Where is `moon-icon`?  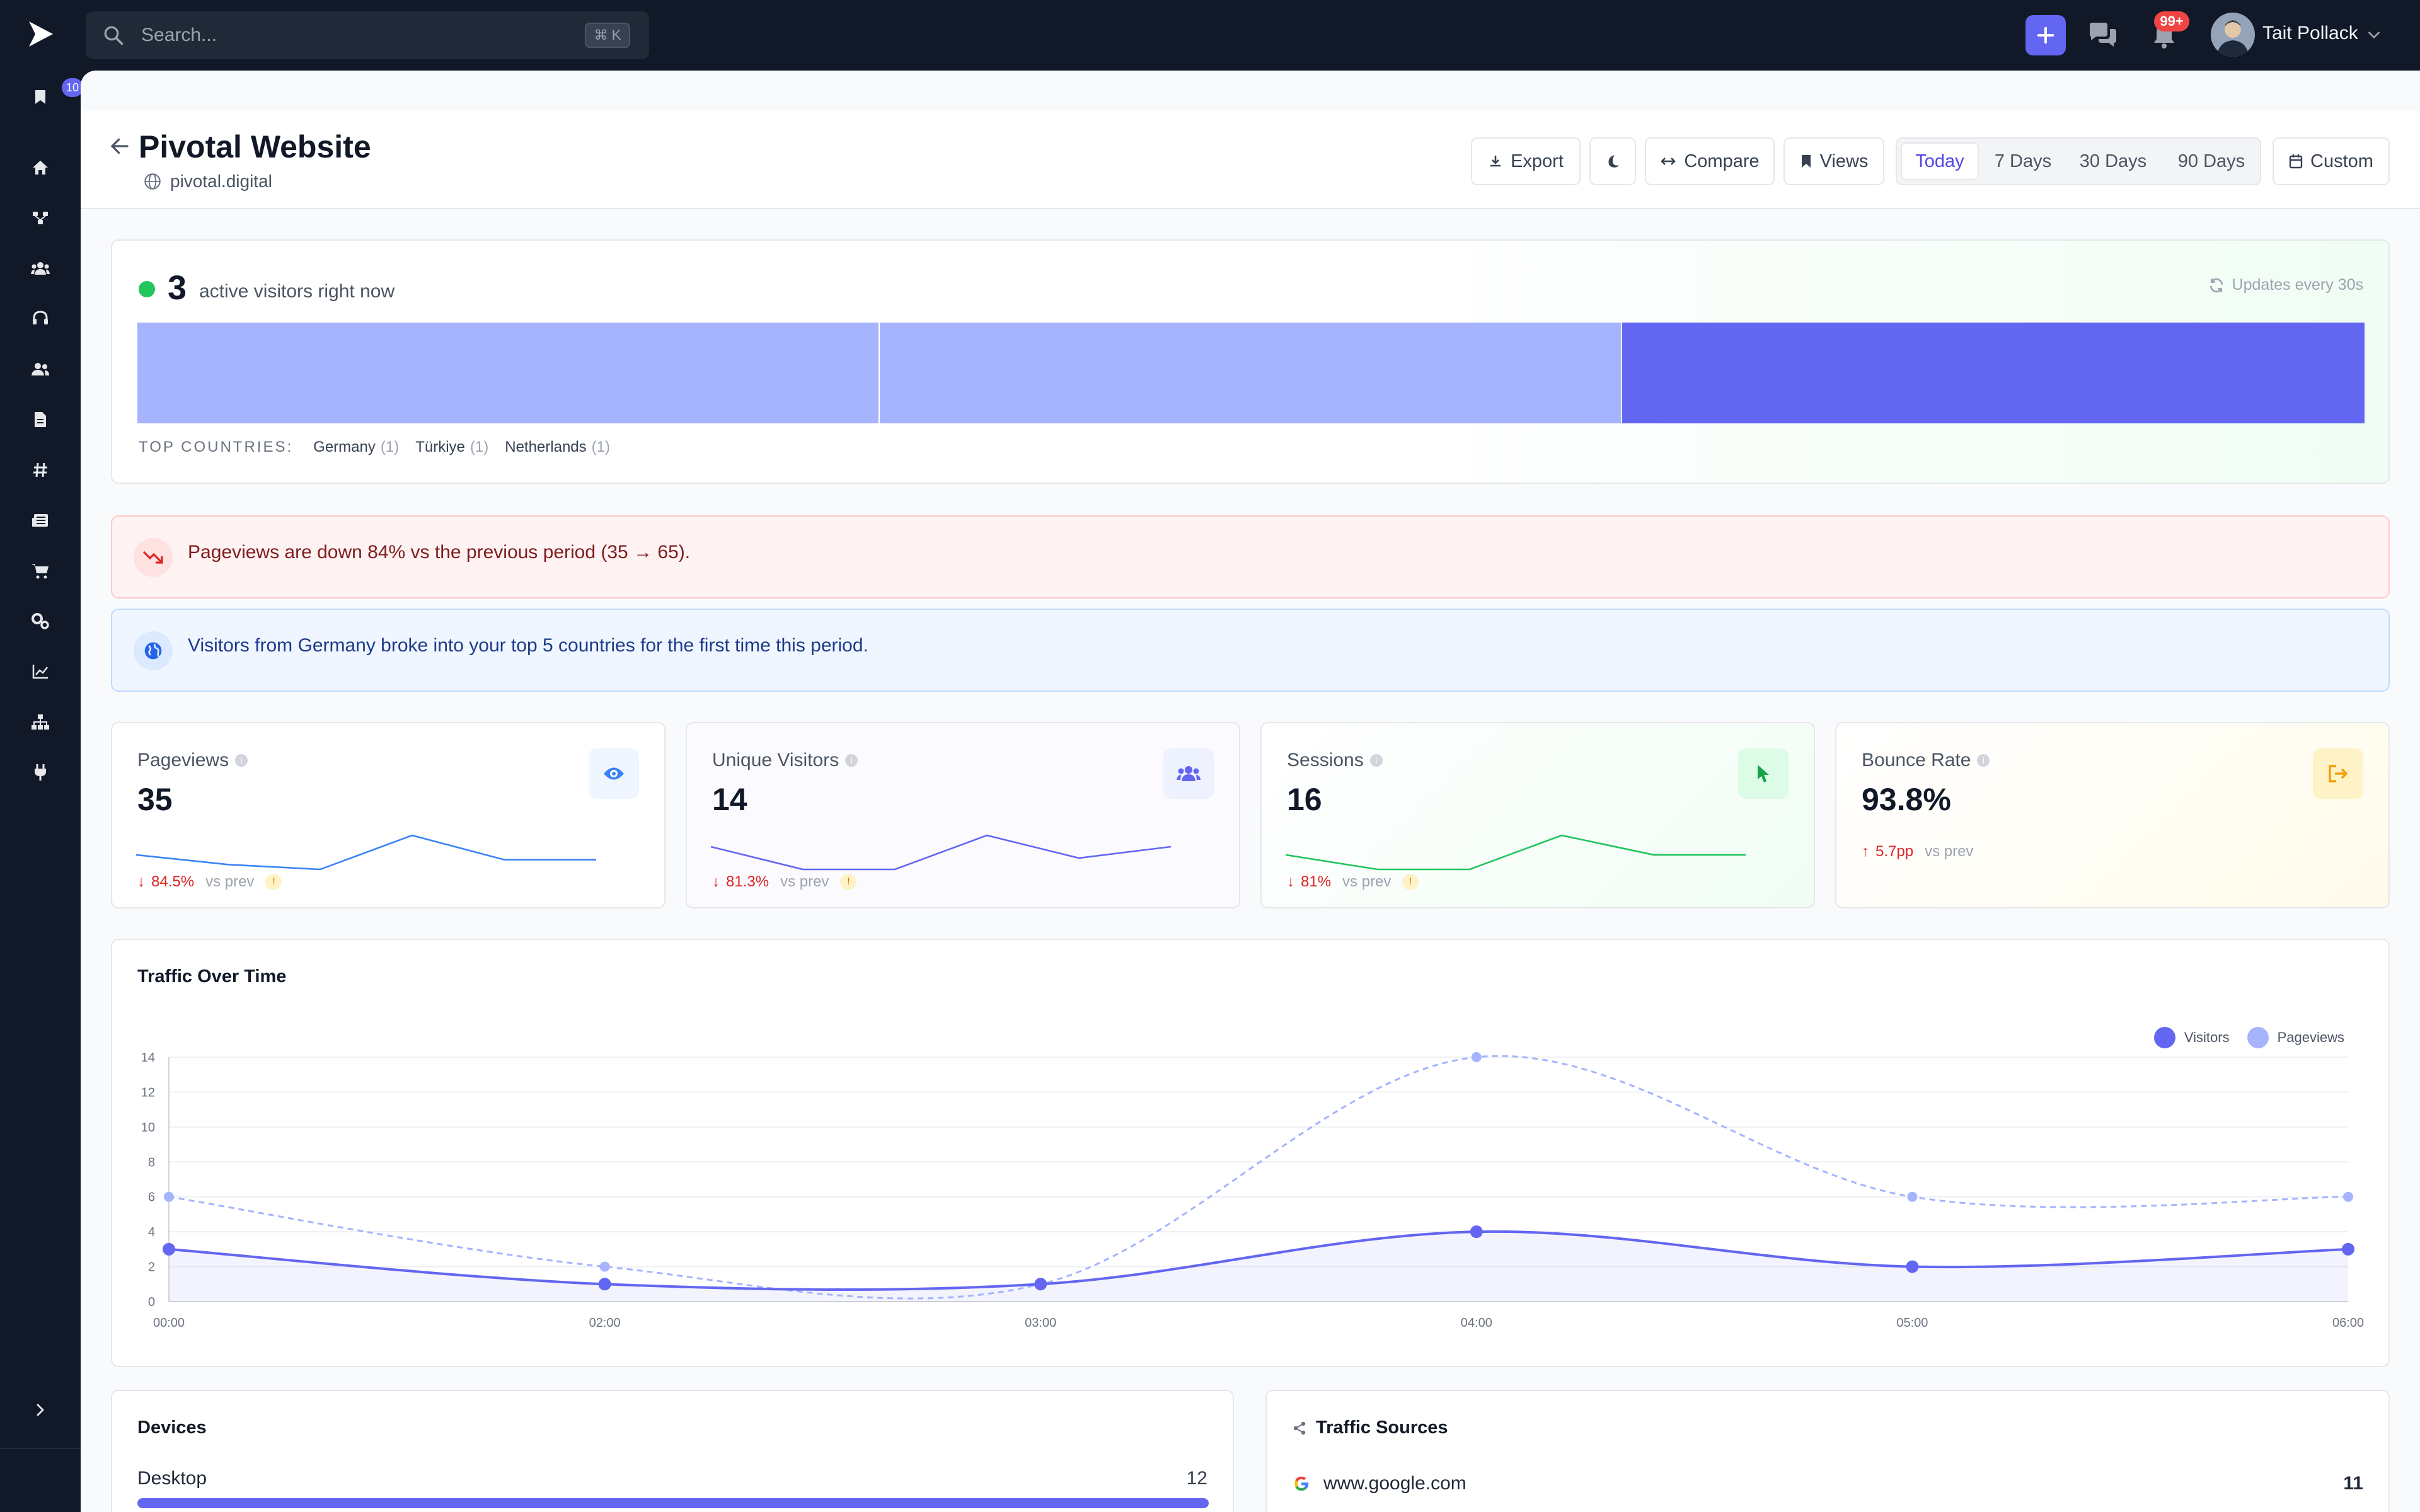 moon-icon is located at coordinates (1614, 161).